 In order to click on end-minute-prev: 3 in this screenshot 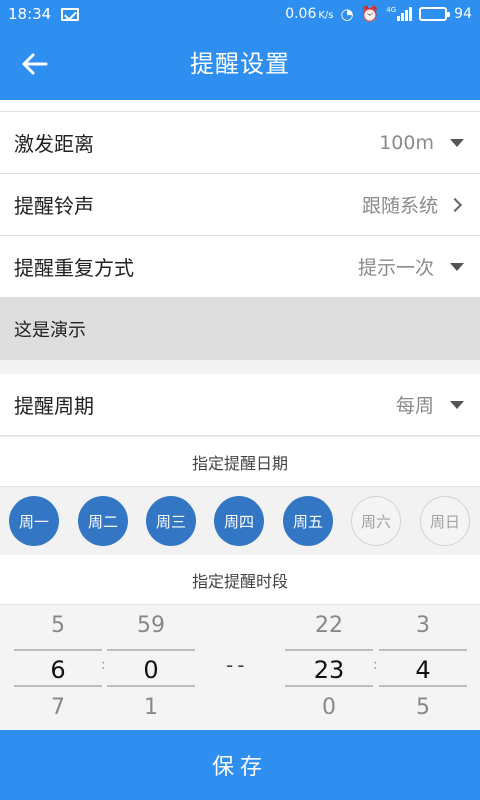, I will do `click(423, 625)`.